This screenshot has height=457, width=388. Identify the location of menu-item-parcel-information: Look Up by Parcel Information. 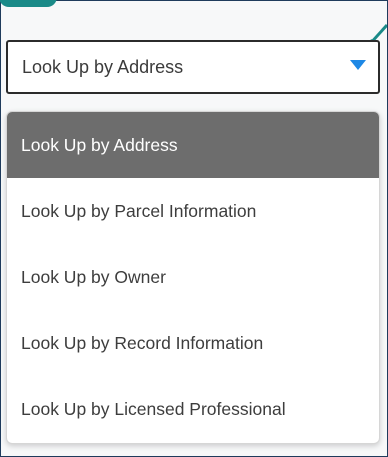
(193, 211).